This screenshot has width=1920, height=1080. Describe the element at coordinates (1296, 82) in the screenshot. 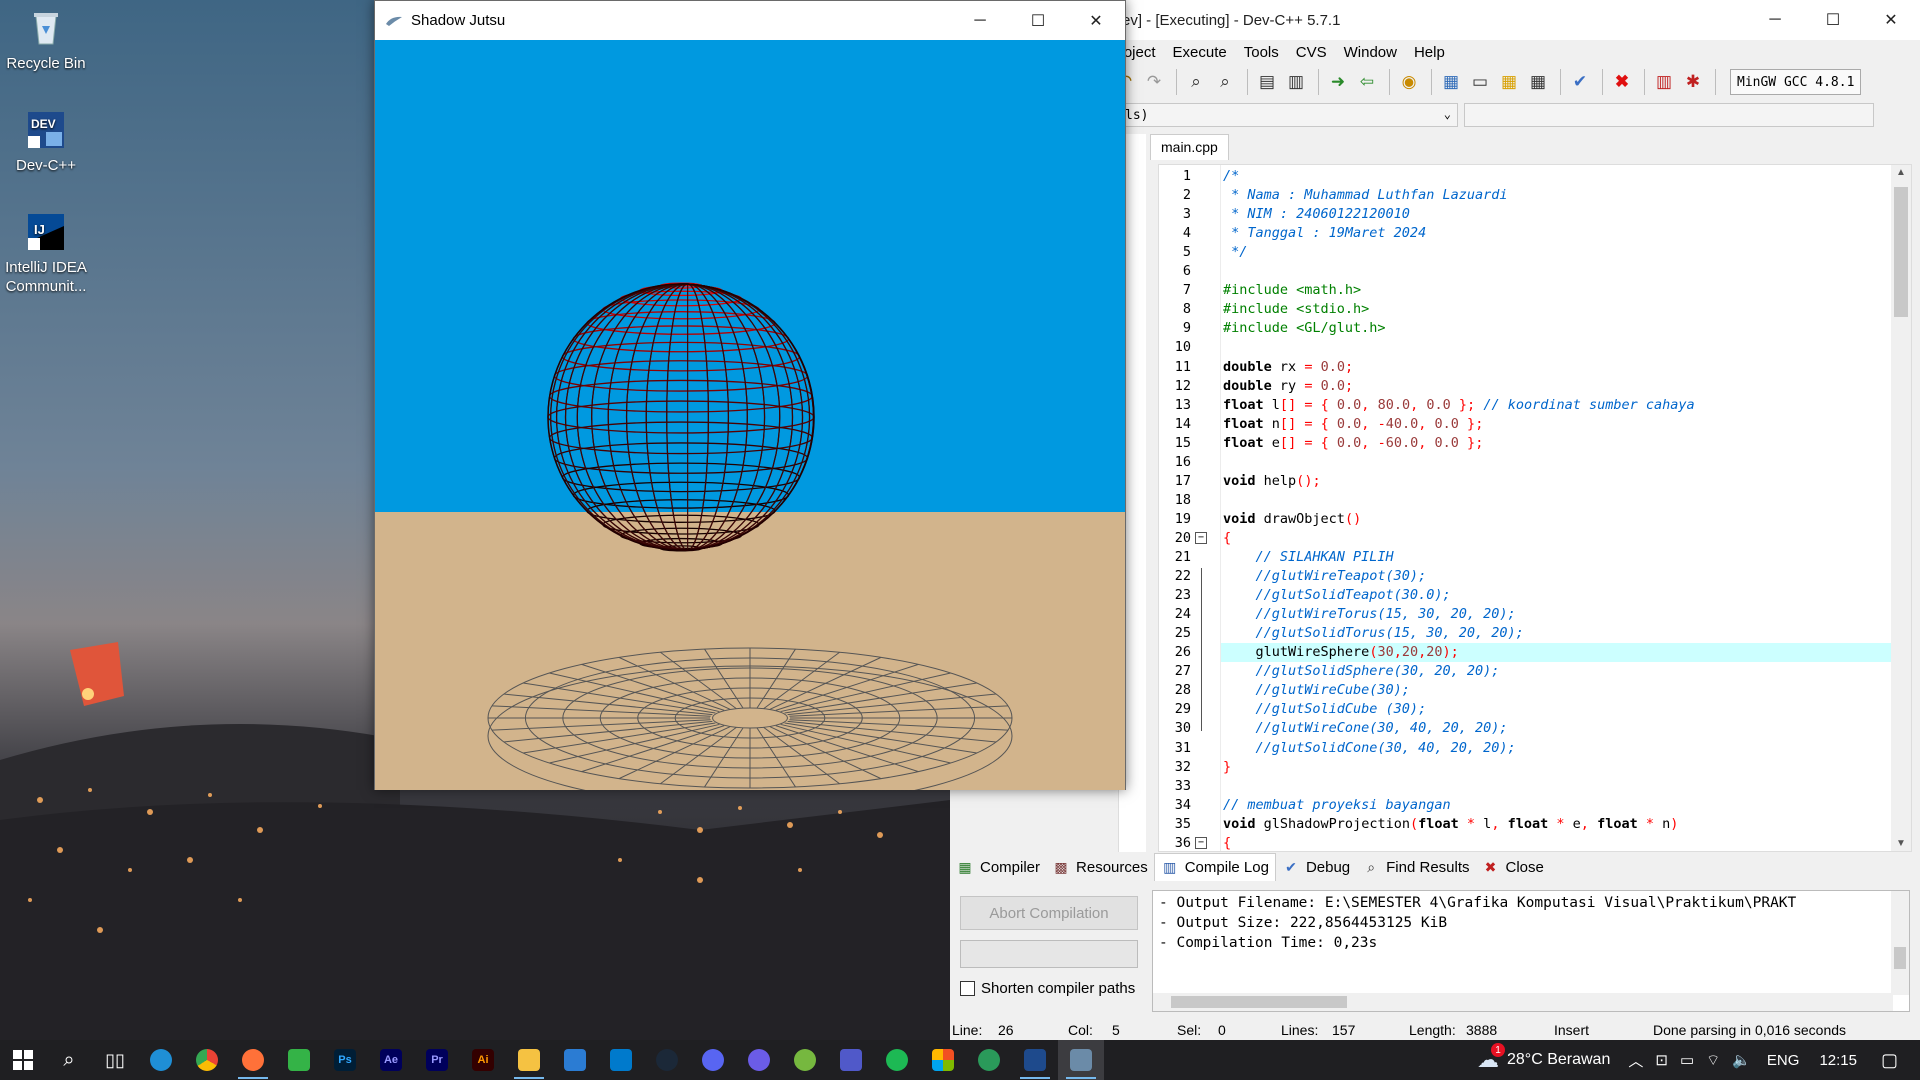

I see `unindent-icon: ▥` at that location.